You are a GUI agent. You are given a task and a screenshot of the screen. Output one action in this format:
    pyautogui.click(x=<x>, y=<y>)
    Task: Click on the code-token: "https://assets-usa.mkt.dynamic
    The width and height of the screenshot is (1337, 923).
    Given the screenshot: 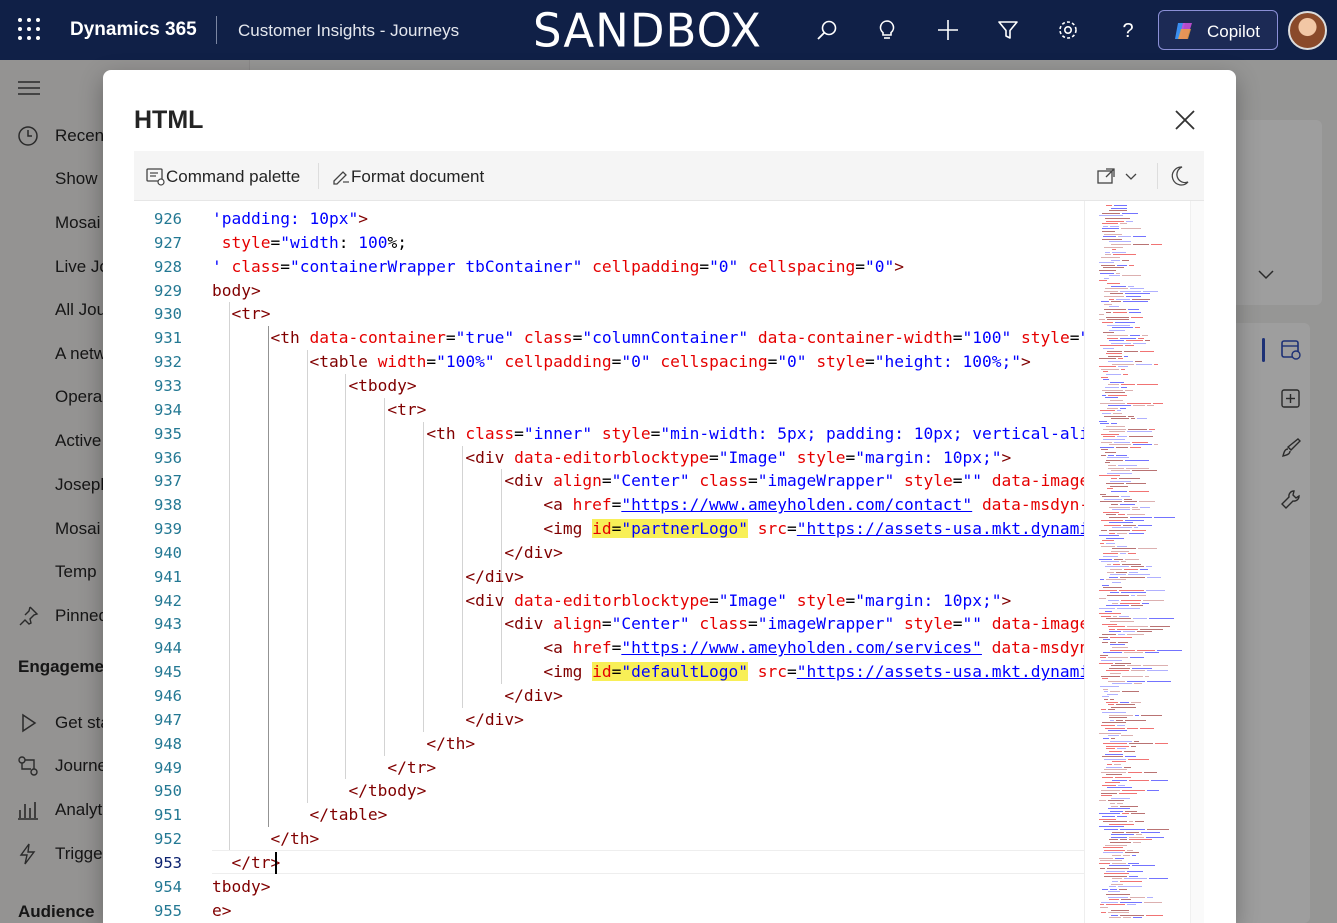 What is the action you would take?
    pyautogui.click(x=940, y=672)
    